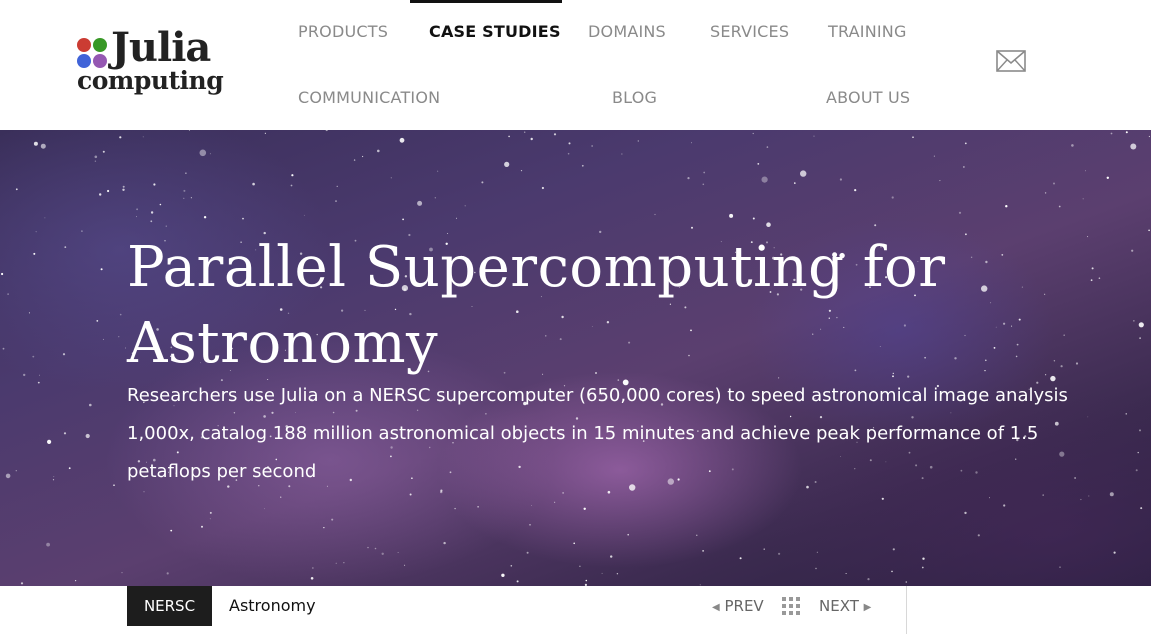  What do you see at coordinates (343, 31) in the screenshot?
I see `nav-products: PRODUCTS` at bounding box center [343, 31].